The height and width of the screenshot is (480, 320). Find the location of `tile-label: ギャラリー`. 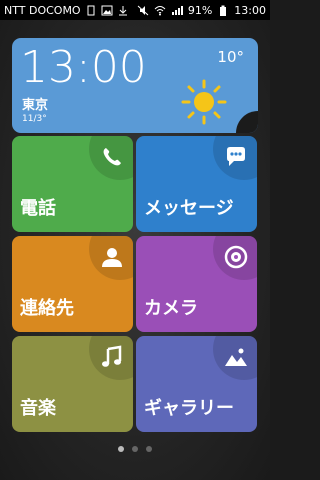

tile-label: ギャラリー is located at coordinates (189, 408).